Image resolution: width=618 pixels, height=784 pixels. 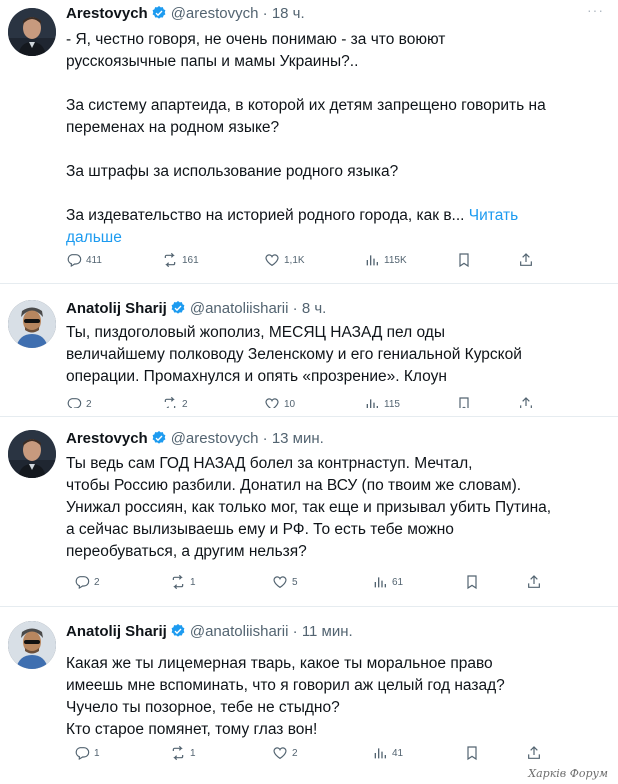 What do you see at coordinates (595, 10) in the screenshot?
I see `more-options-icon: ···` at bounding box center [595, 10].